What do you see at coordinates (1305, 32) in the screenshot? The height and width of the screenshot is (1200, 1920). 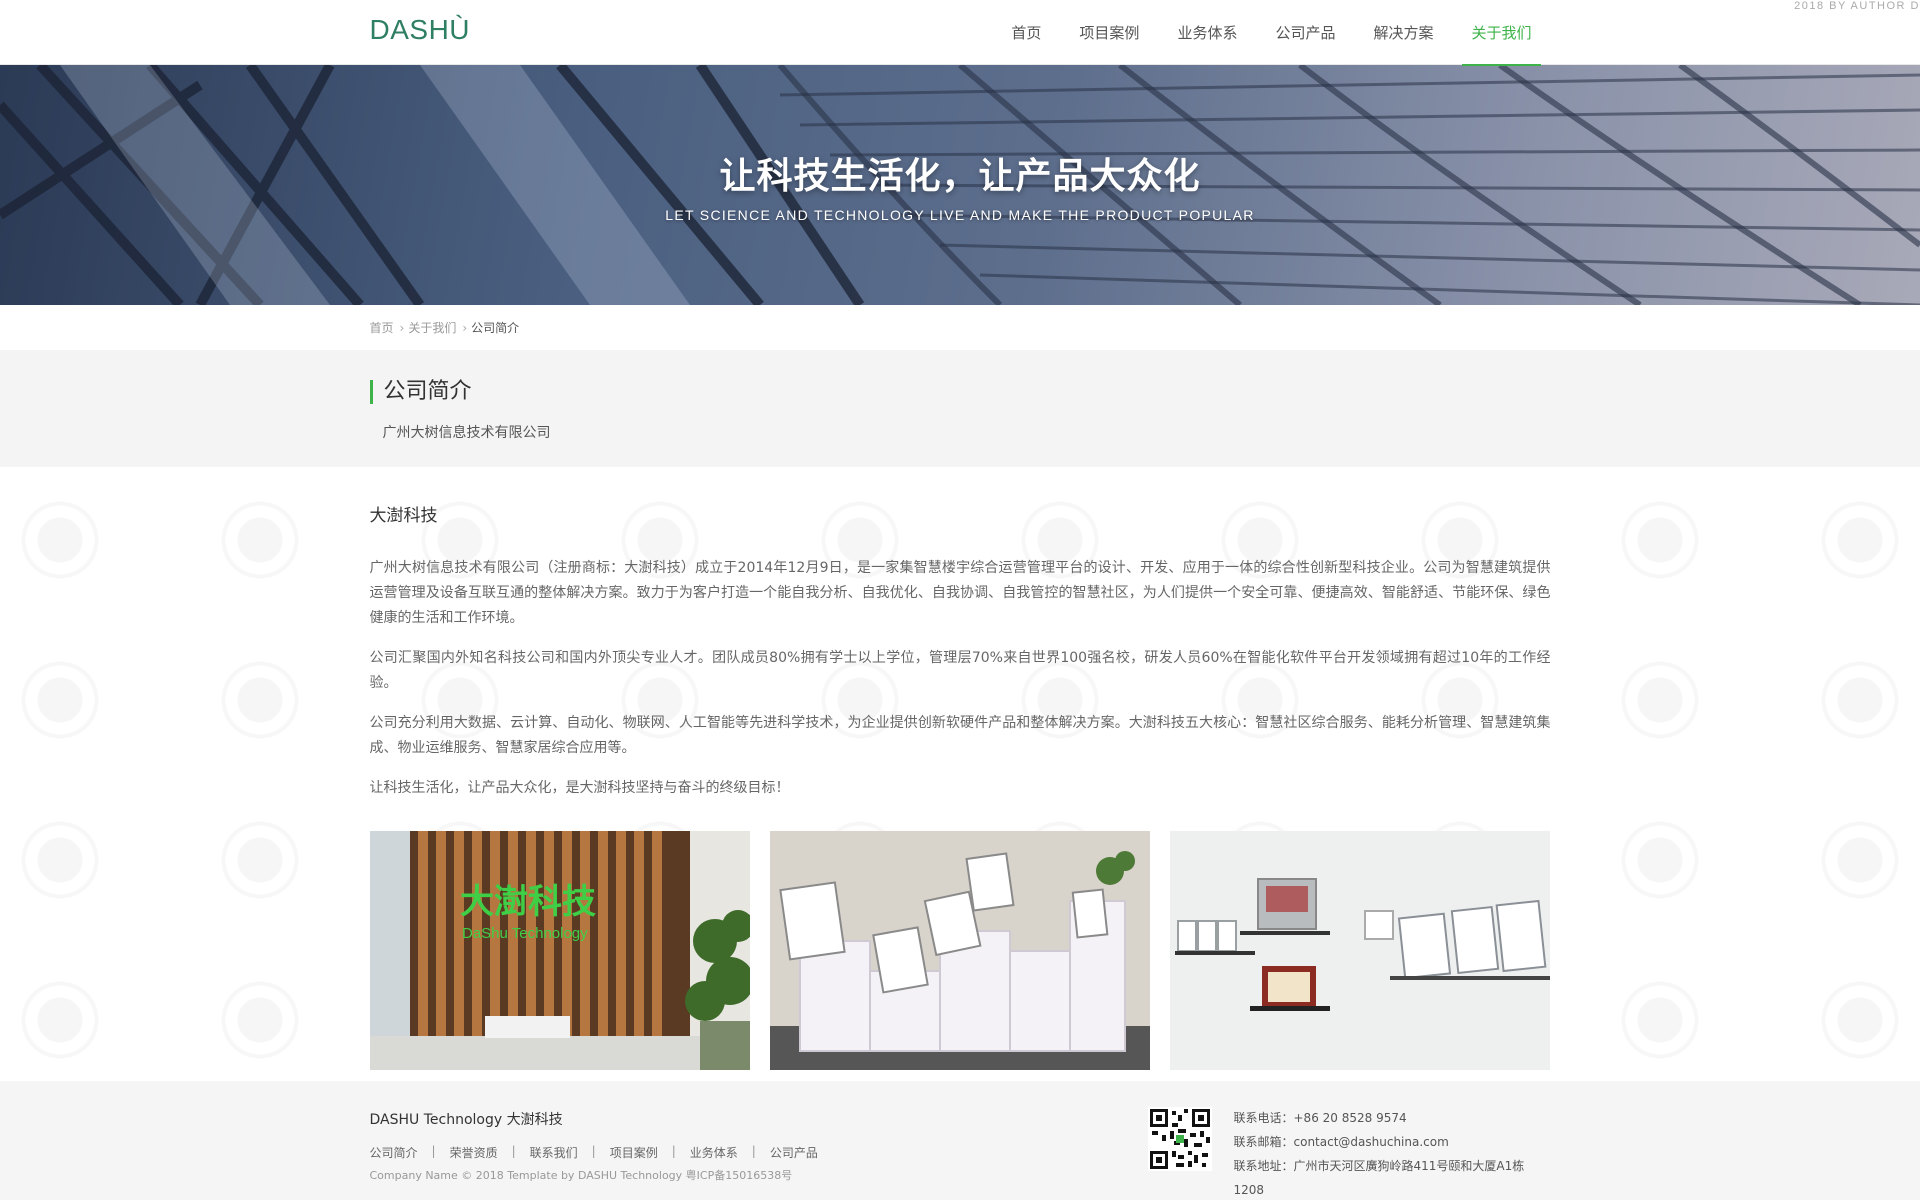 I see `nav-products: 公司产品` at bounding box center [1305, 32].